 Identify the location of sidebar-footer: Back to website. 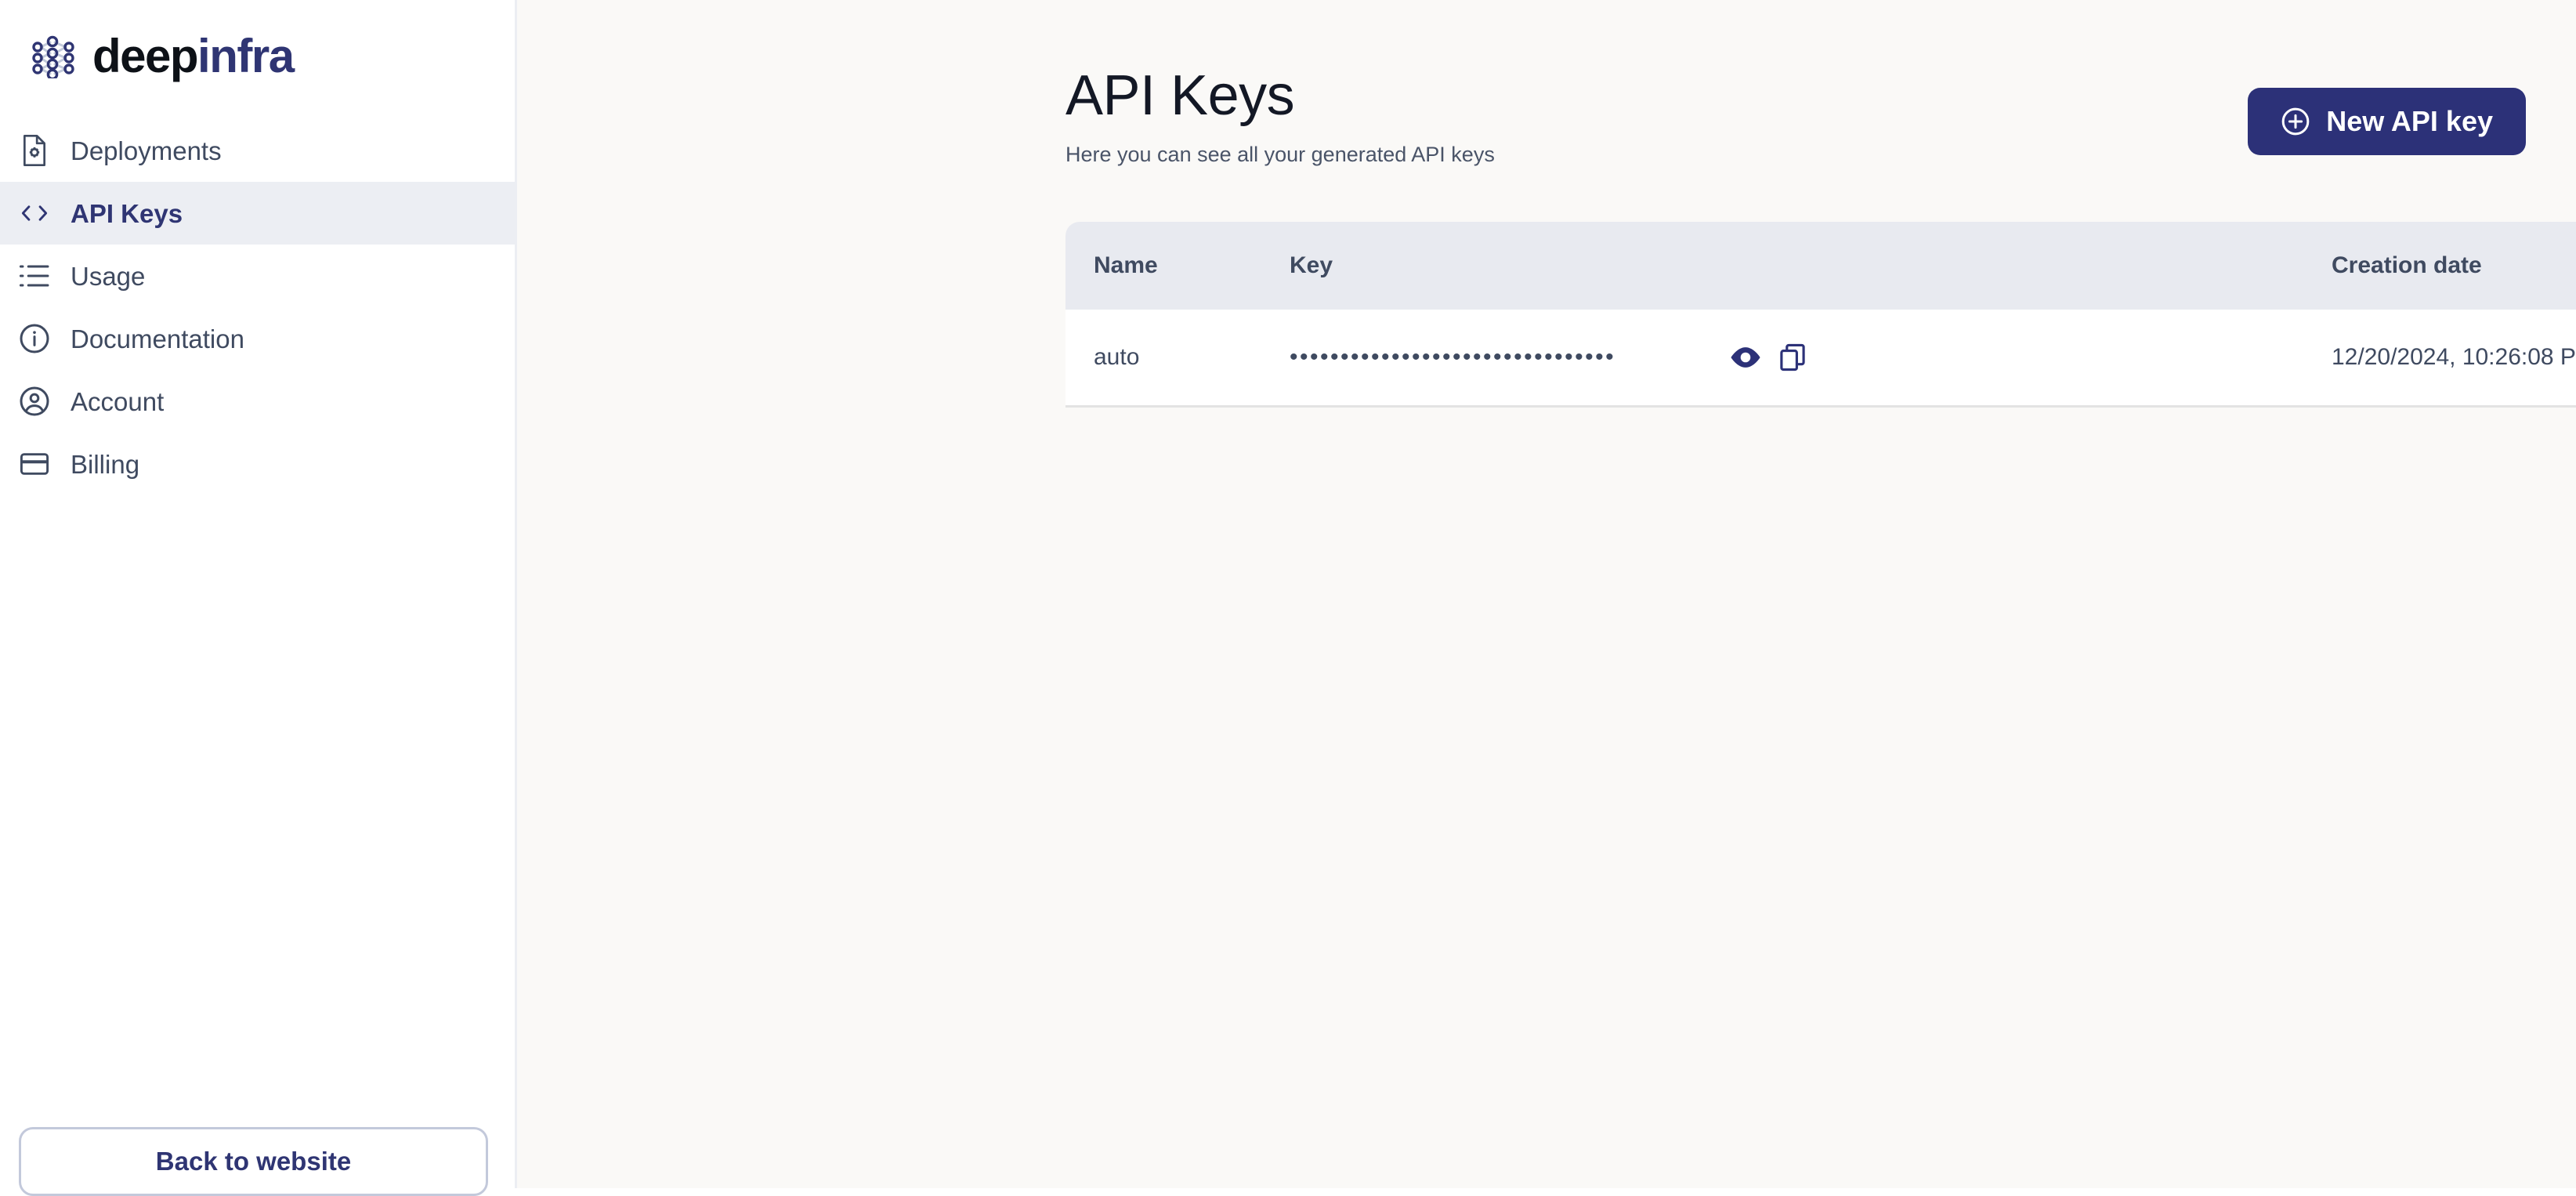
(257, 1161).